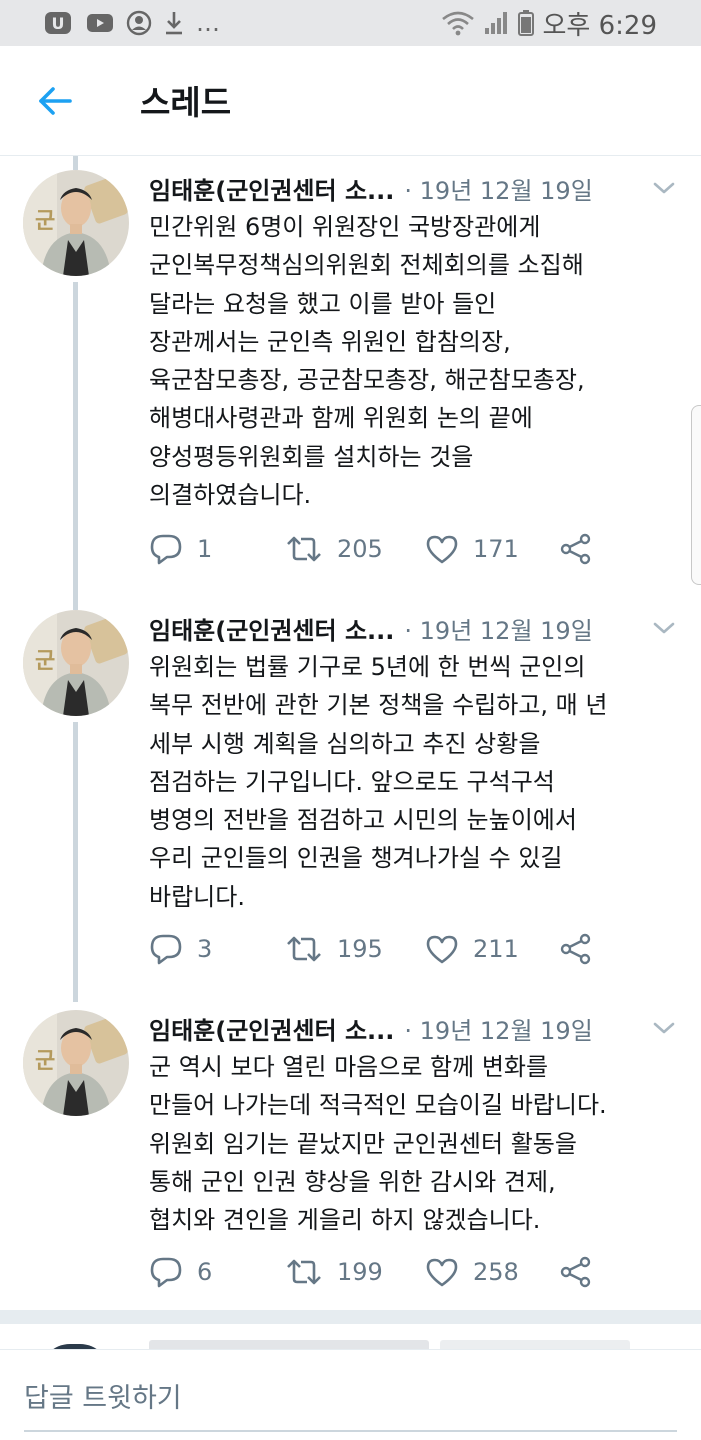 This screenshot has width=701, height=1440. What do you see at coordinates (289, 1344) in the screenshot?
I see `author-name` at bounding box center [289, 1344].